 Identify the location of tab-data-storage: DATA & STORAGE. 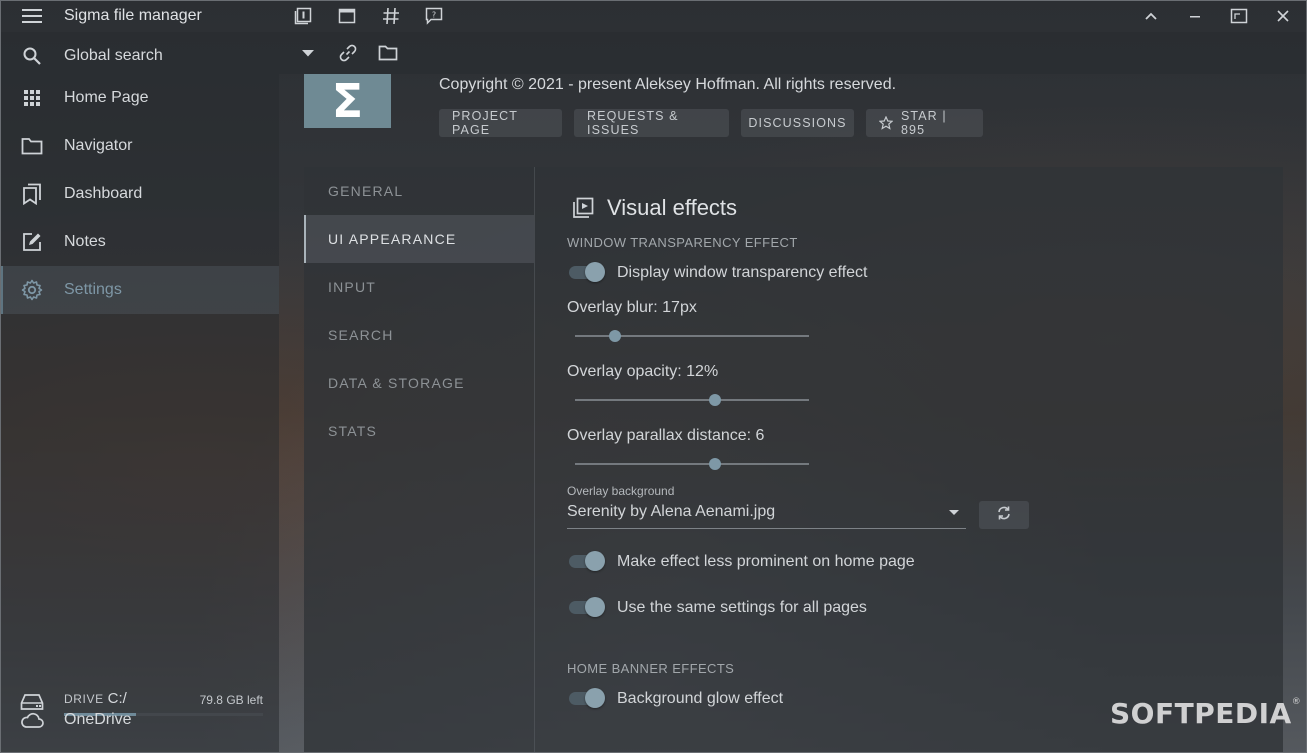
(419, 383).